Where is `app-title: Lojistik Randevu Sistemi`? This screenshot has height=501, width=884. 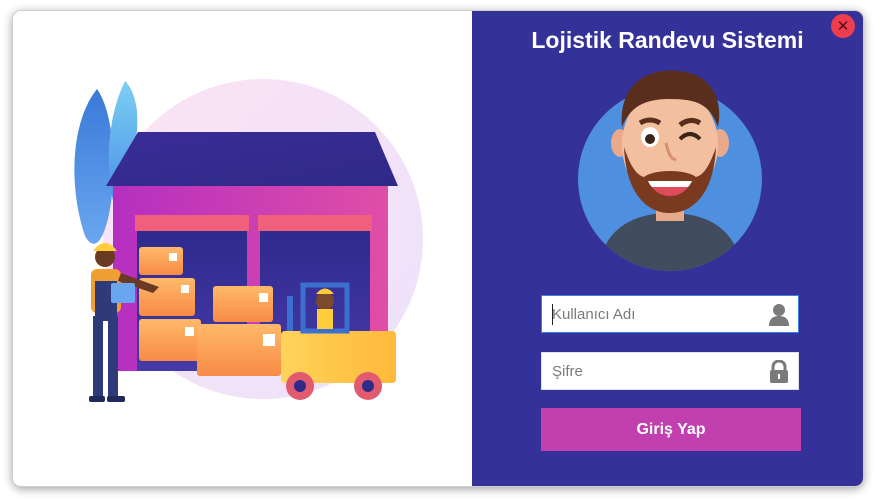
app-title: Lojistik Randevu Sistemi is located at coordinates (667, 40).